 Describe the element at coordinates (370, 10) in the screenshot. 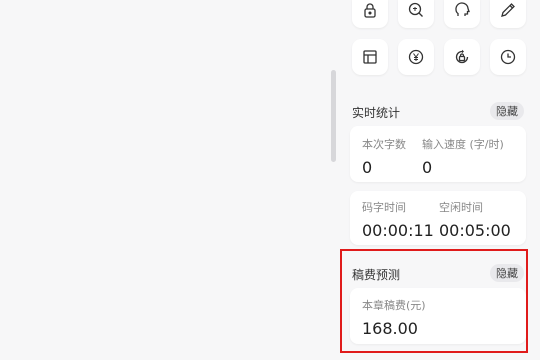

I see `lock-icon` at that location.